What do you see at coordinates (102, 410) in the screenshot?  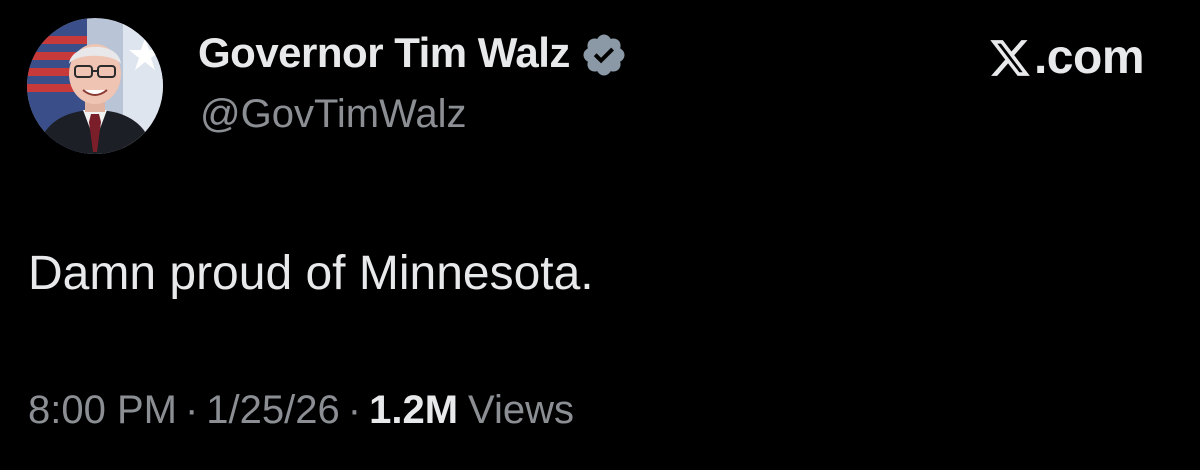 I see `tweet-time: 8:00 PM` at bounding box center [102, 410].